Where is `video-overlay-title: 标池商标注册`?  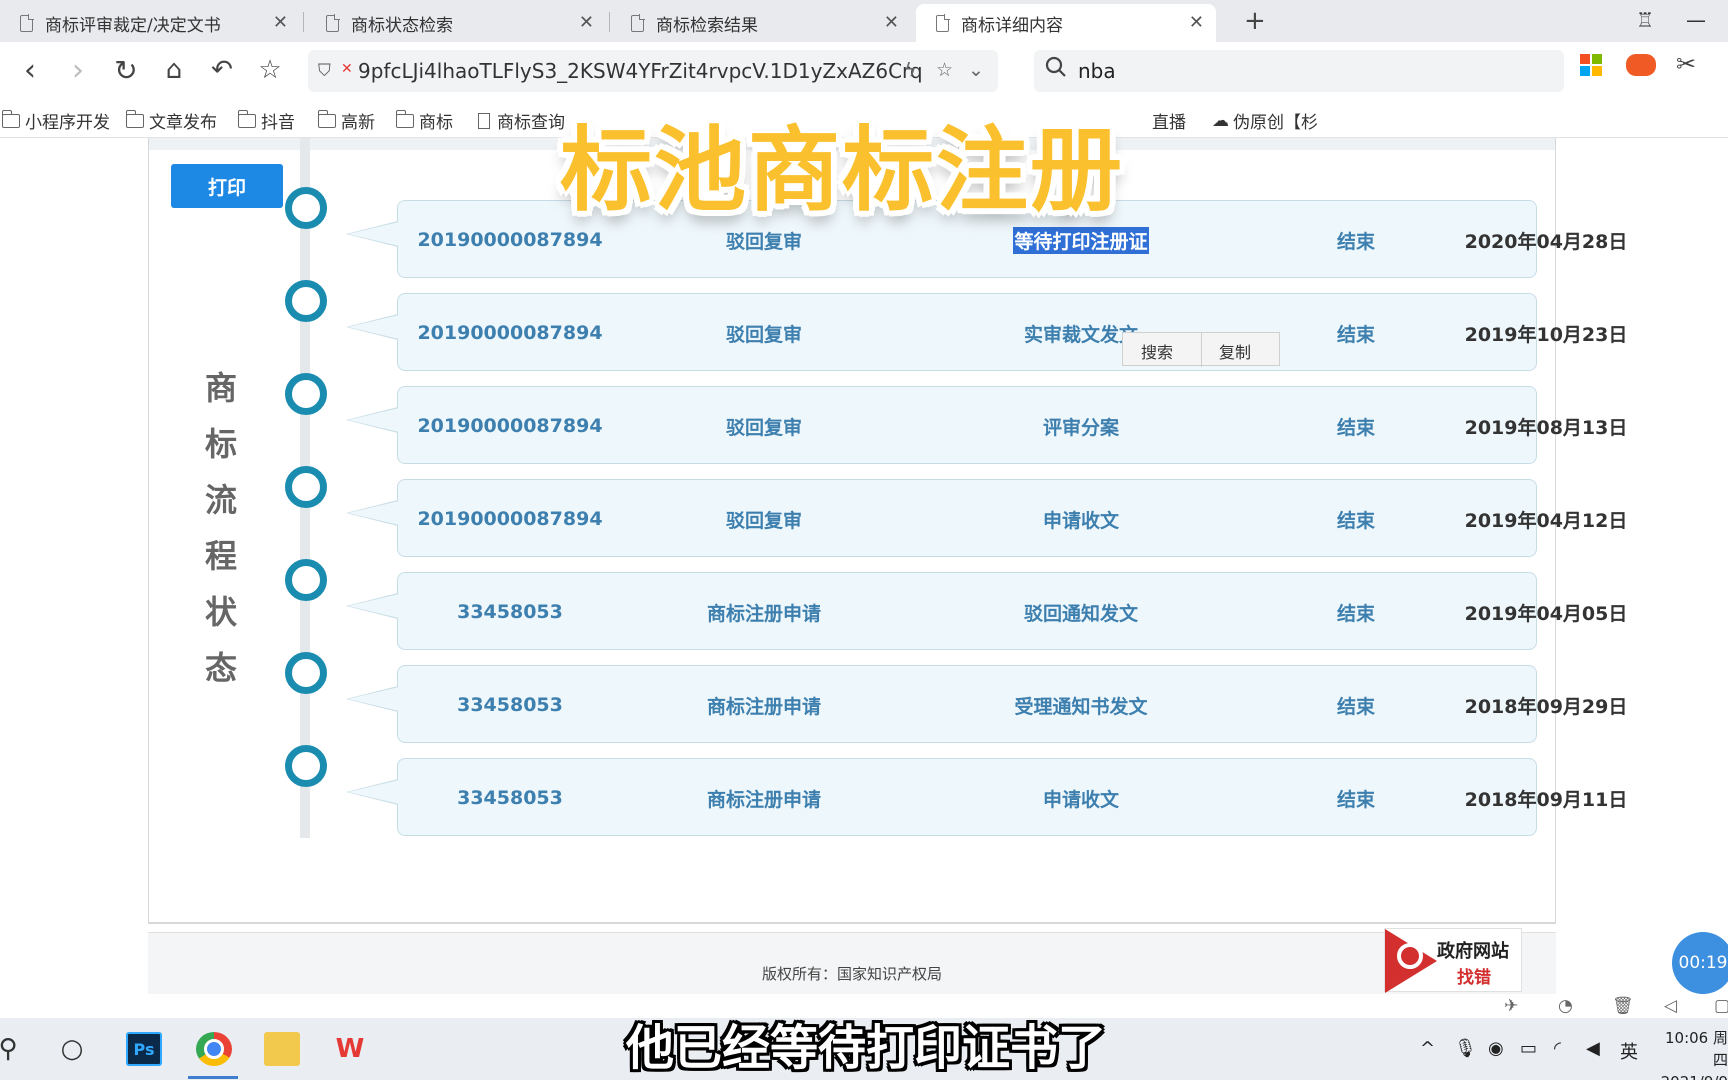
video-overlay-title: 标池商标注册 is located at coordinates (842, 170).